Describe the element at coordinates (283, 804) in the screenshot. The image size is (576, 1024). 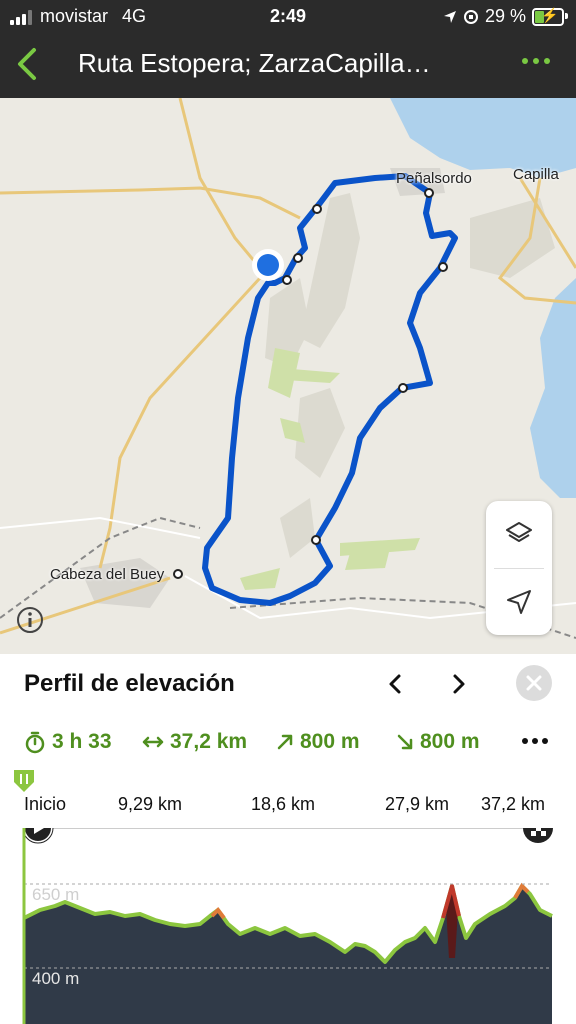
I see `axis-label-2: 18,6 km` at that location.